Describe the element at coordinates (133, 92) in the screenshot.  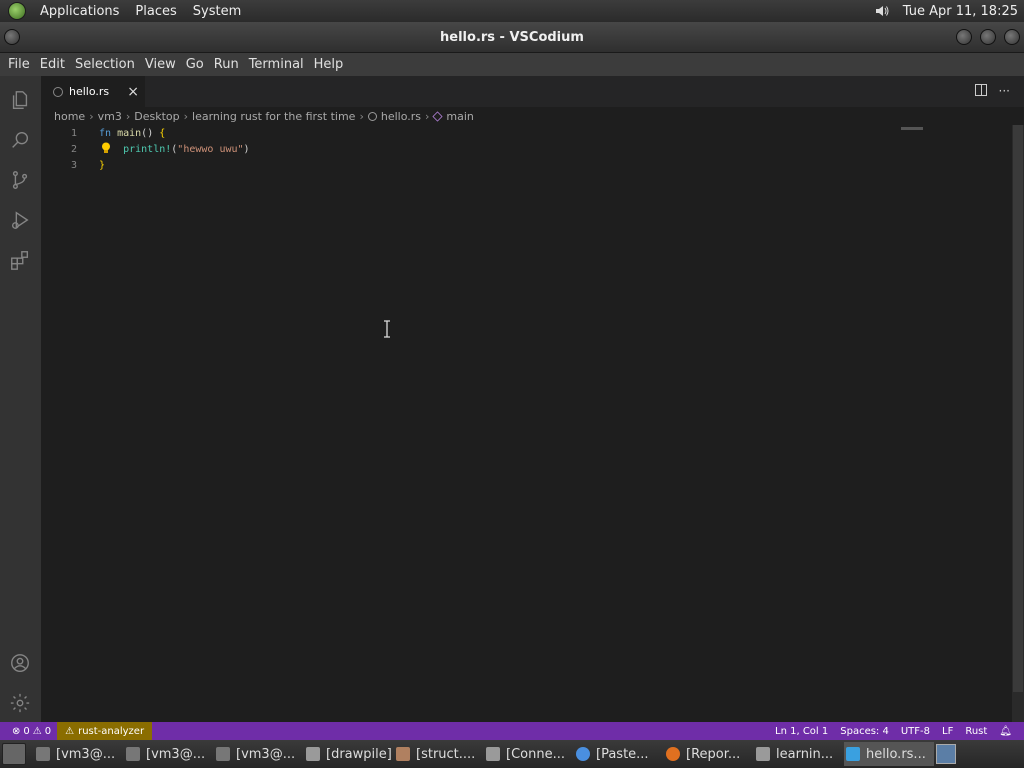
I see `close-tab-icon: ×` at that location.